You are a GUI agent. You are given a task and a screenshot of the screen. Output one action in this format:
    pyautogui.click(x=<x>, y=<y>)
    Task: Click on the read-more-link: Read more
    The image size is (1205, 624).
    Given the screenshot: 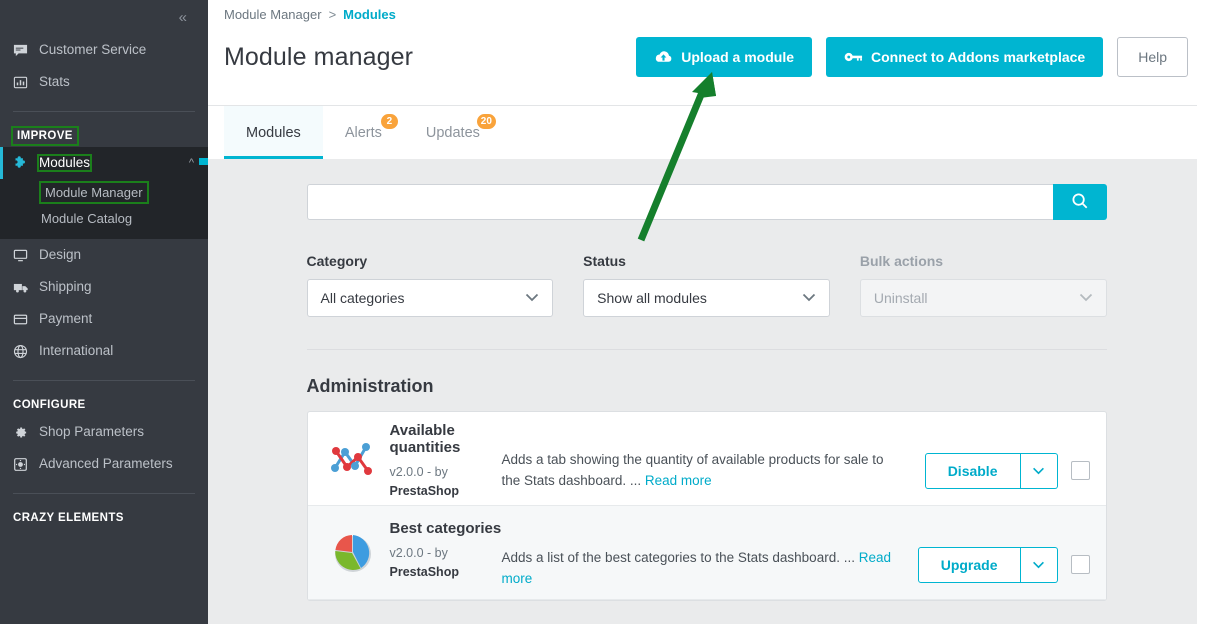 What is the action you would take?
    pyautogui.click(x=678, y=480)
    